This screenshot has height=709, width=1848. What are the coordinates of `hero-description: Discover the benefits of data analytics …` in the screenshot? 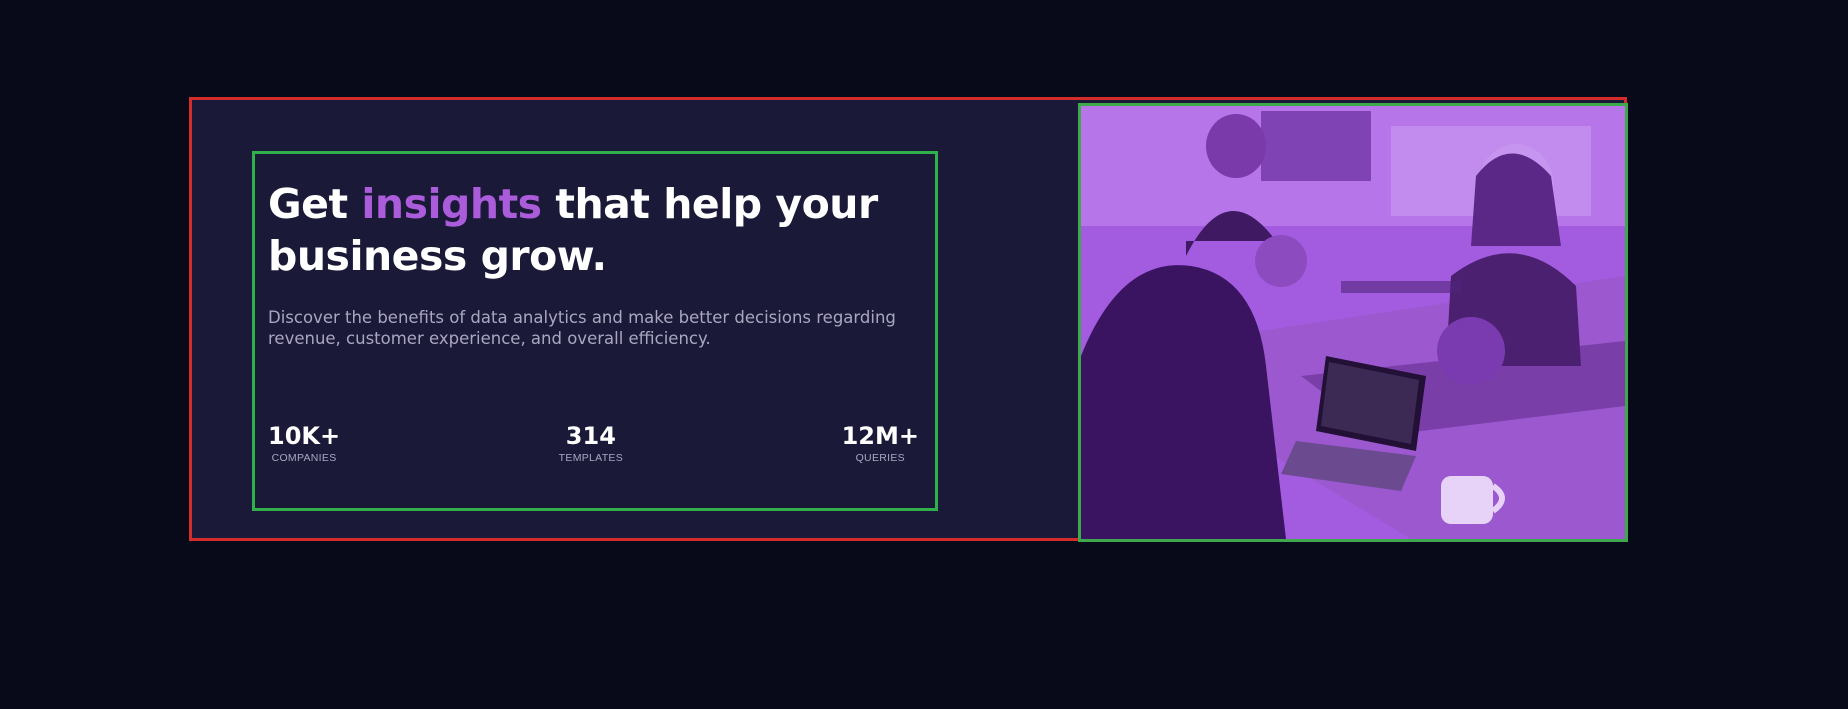 It's located at (582, 328).